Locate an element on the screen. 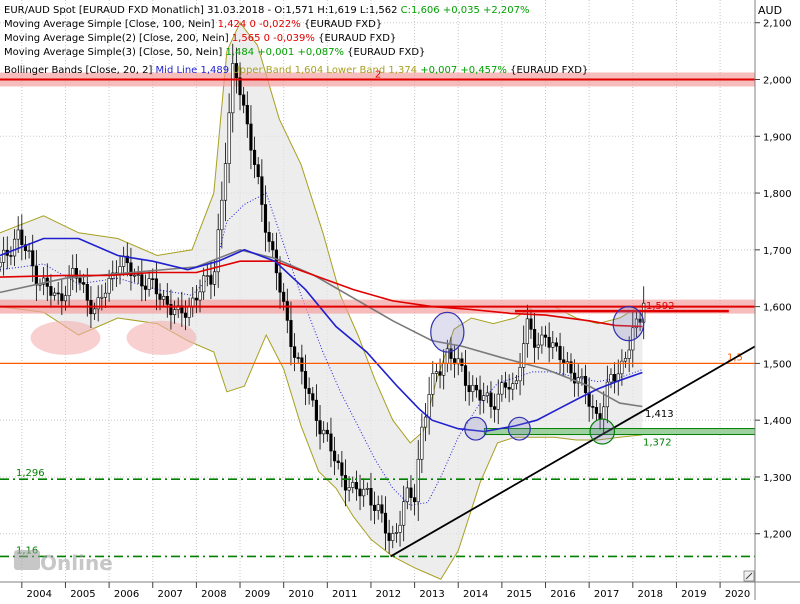  x-tick-label: 2020 is located at coordinates (737, 594).